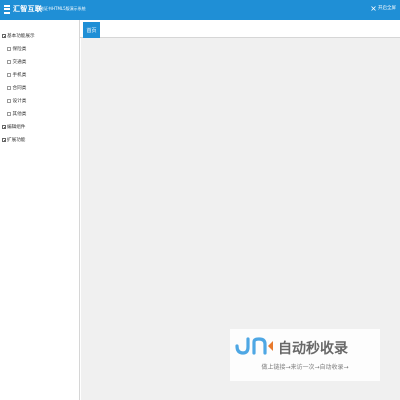 This screenshot has width=400, height=400. I want to click on tree-node-label: 编辑组件, so click(16, 127).